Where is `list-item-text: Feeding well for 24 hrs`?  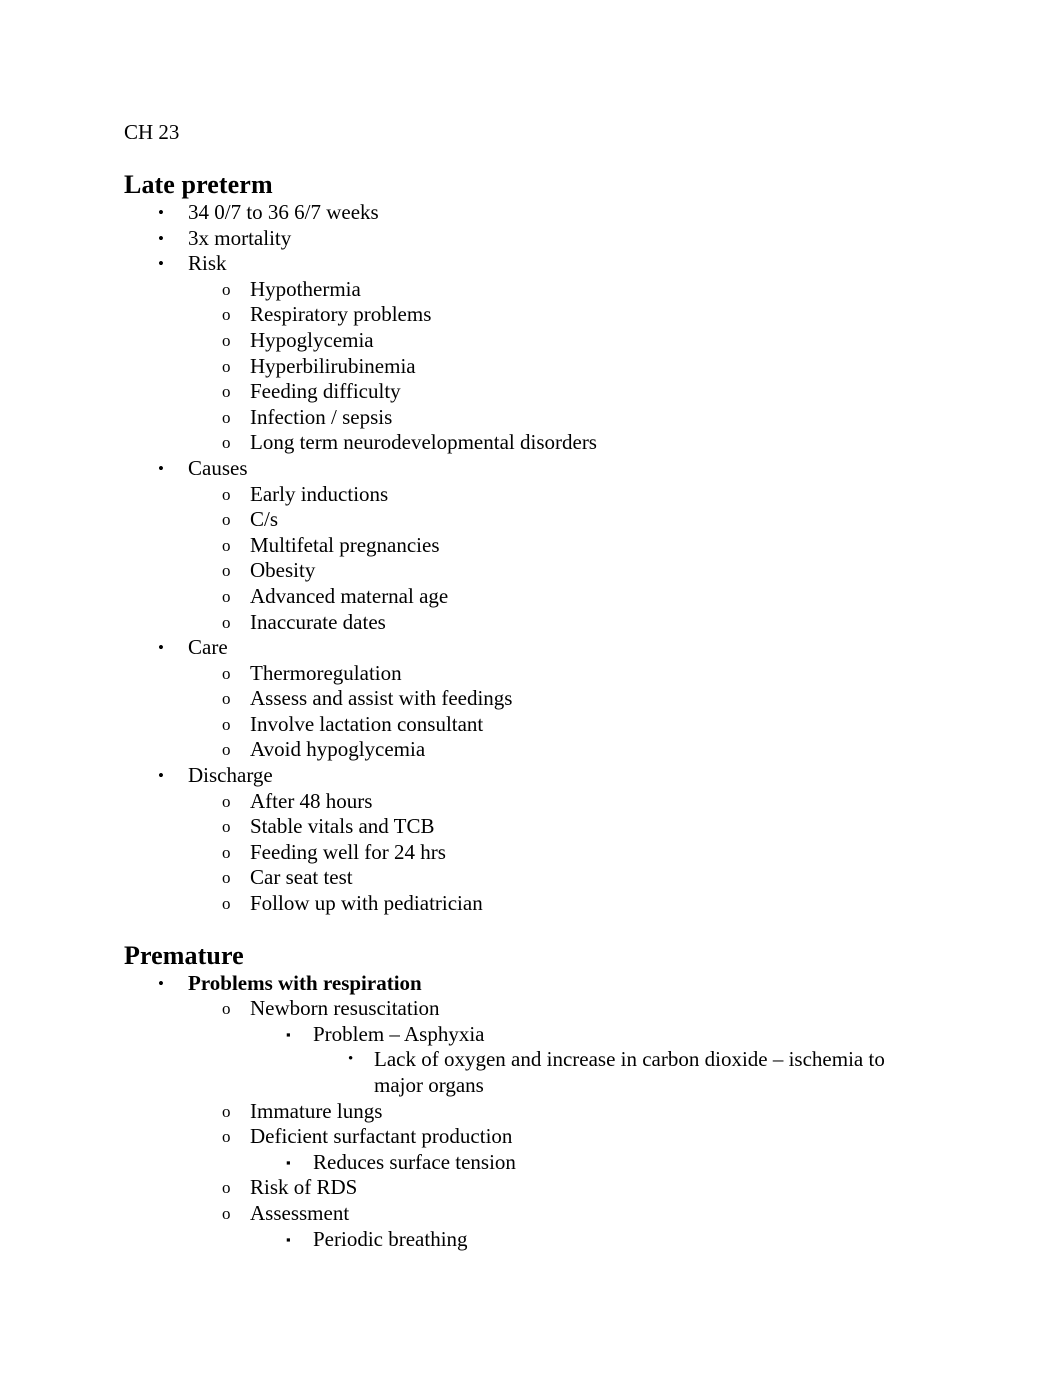 list-item-text: Feeding well for 24 hrs is located at coordinates (348, 851).